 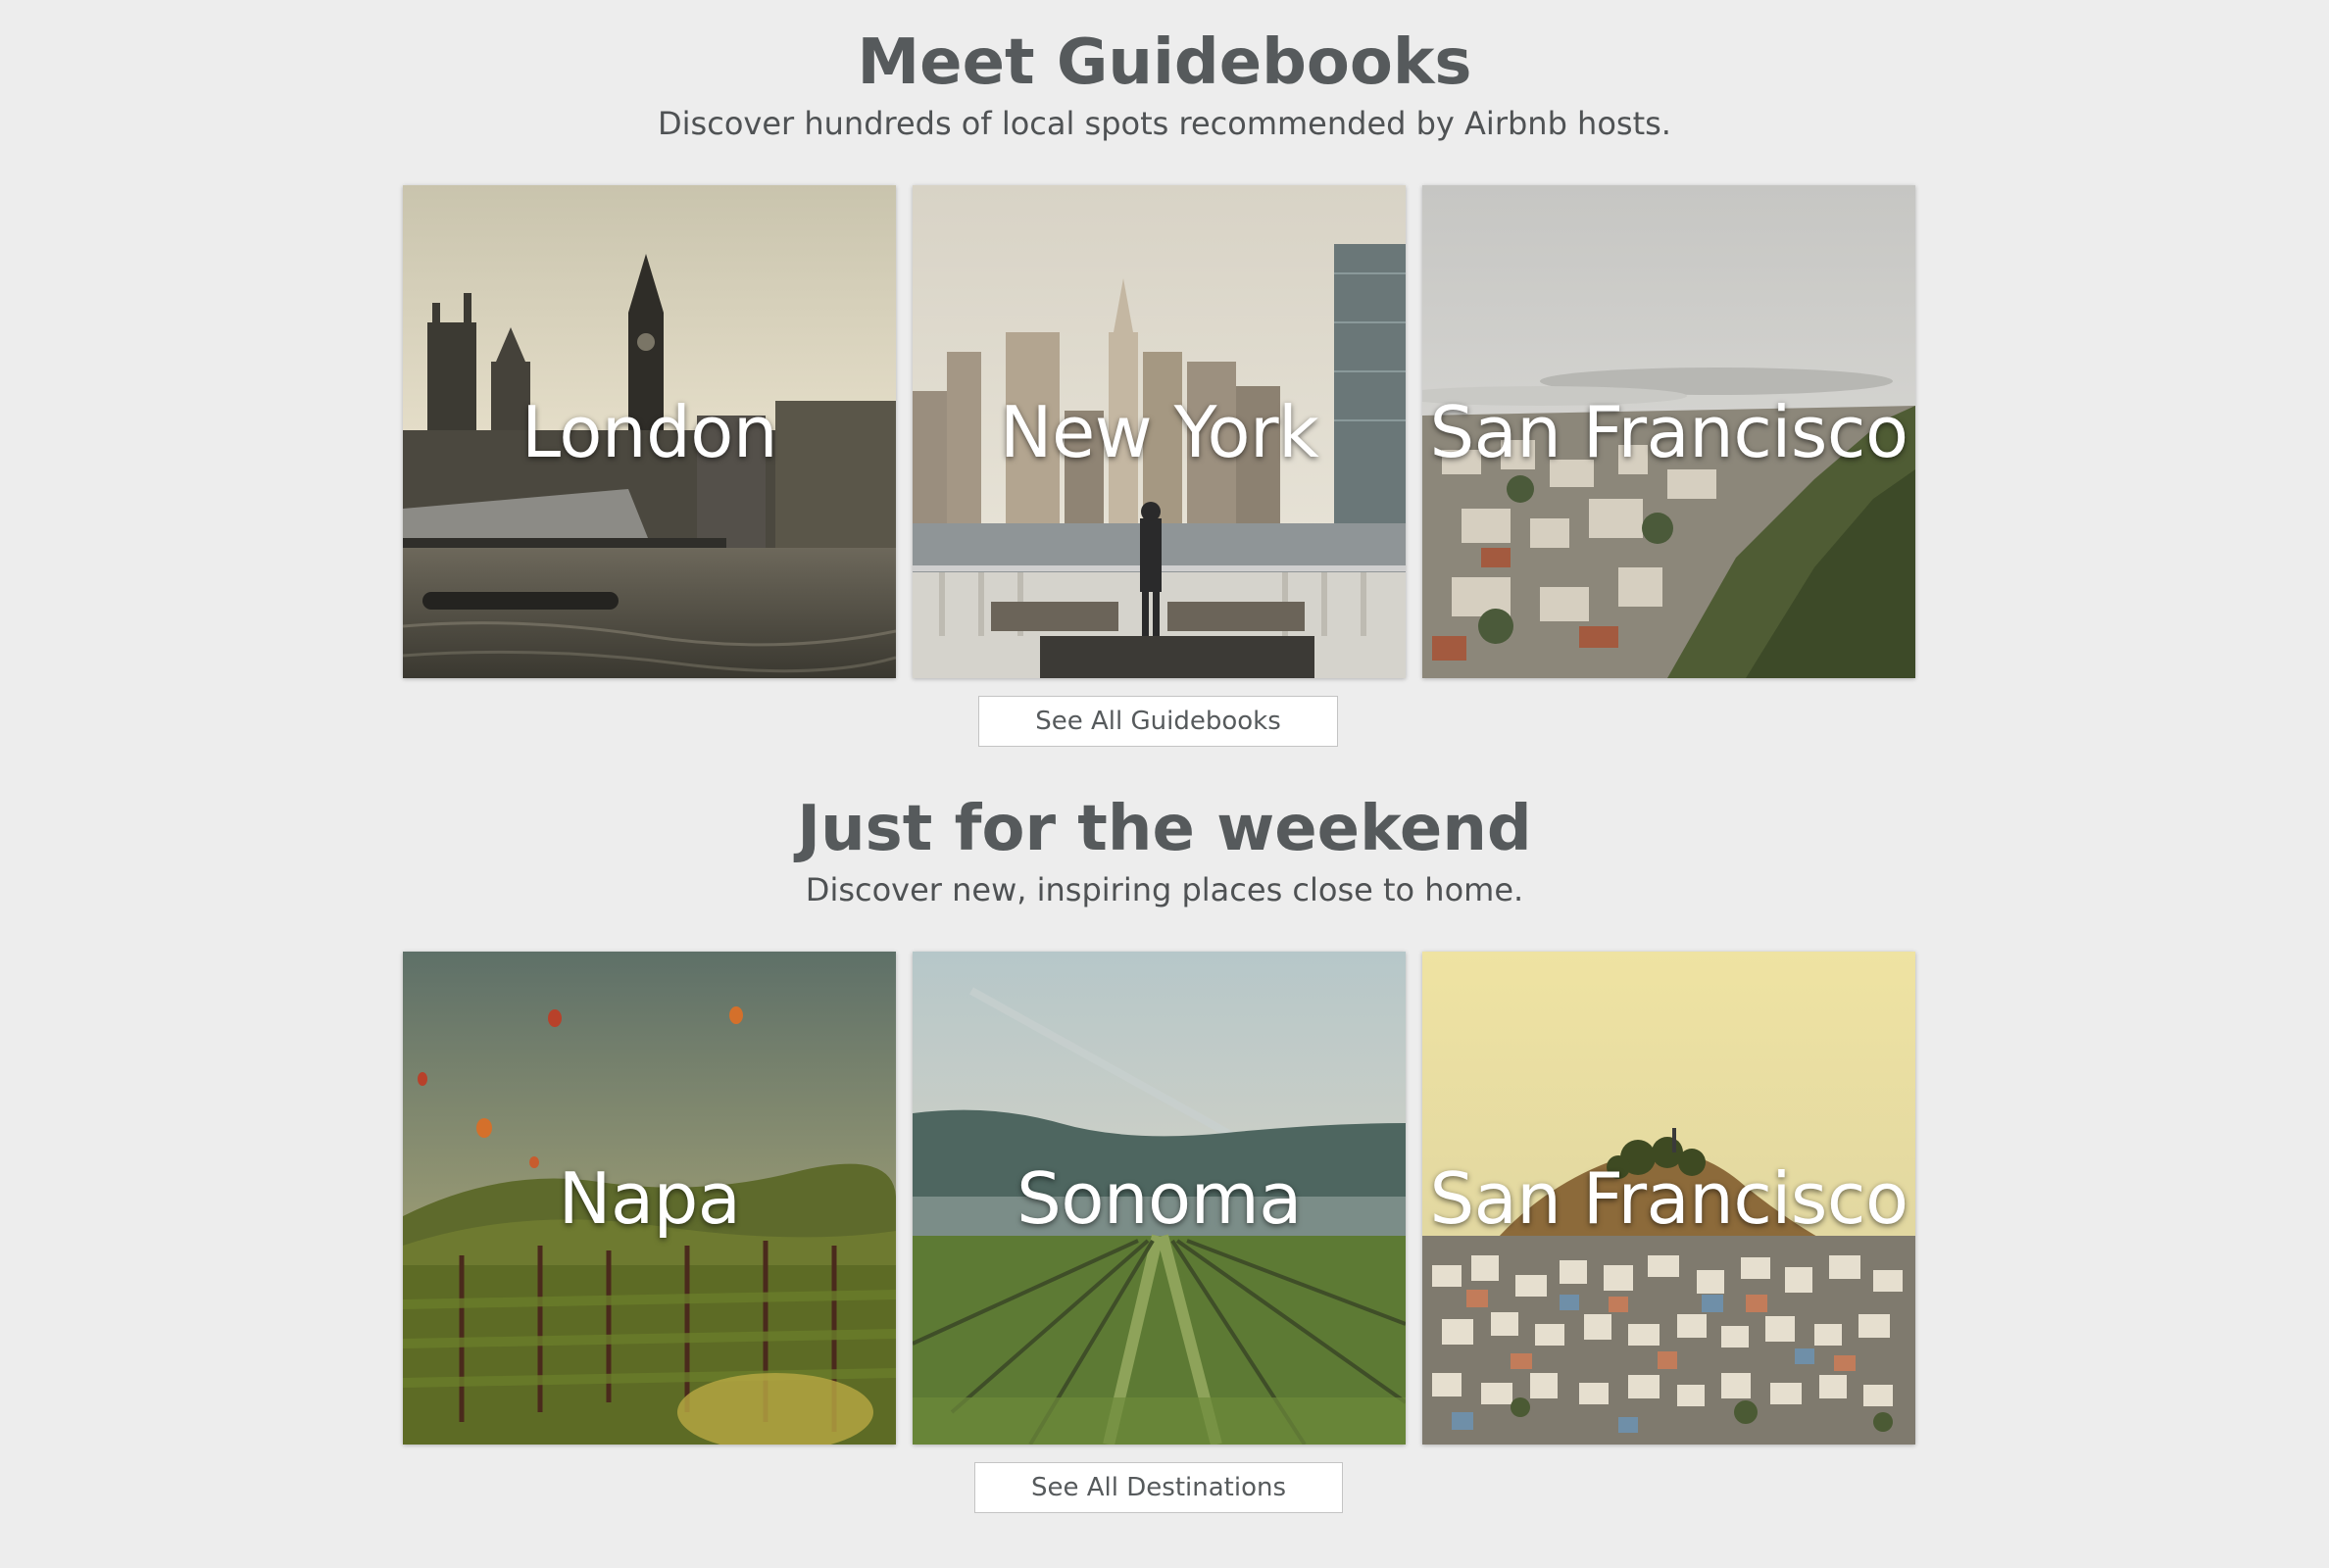 I want to click on card-label: Napa, so click(x=649, y=1198).